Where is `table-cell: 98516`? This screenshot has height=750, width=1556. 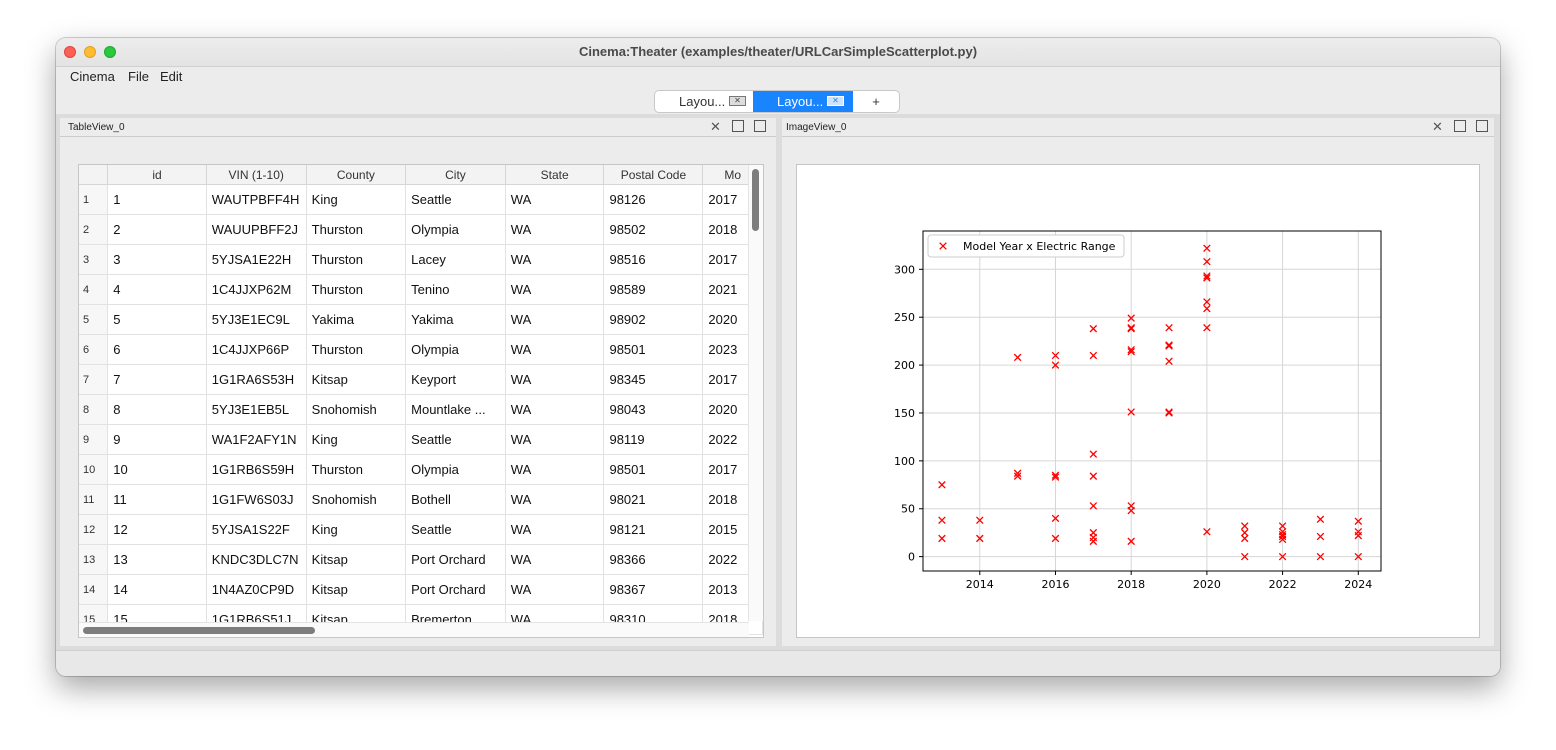 table-cell: 98516 is located at coordinates (653, 259).